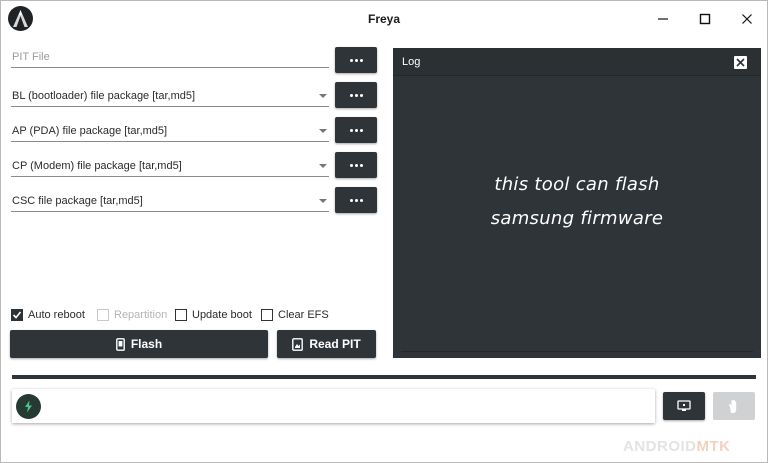  I want to click on log-title: Log, so click(411, 62).